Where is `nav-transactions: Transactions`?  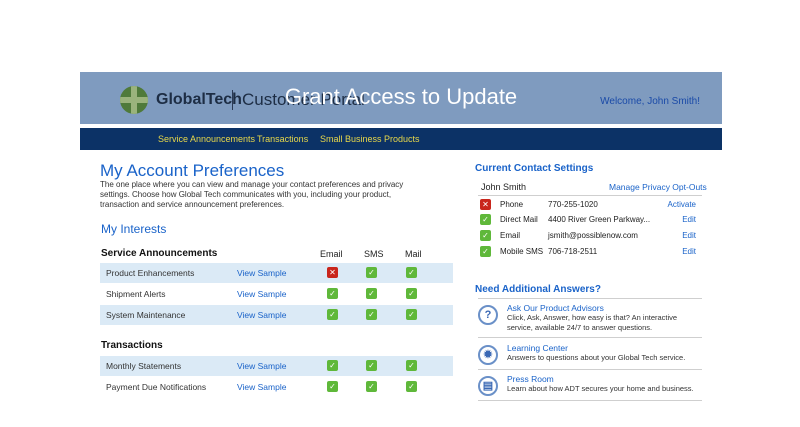 nav-transactions: Transactions is located at coordinates (282, 139).